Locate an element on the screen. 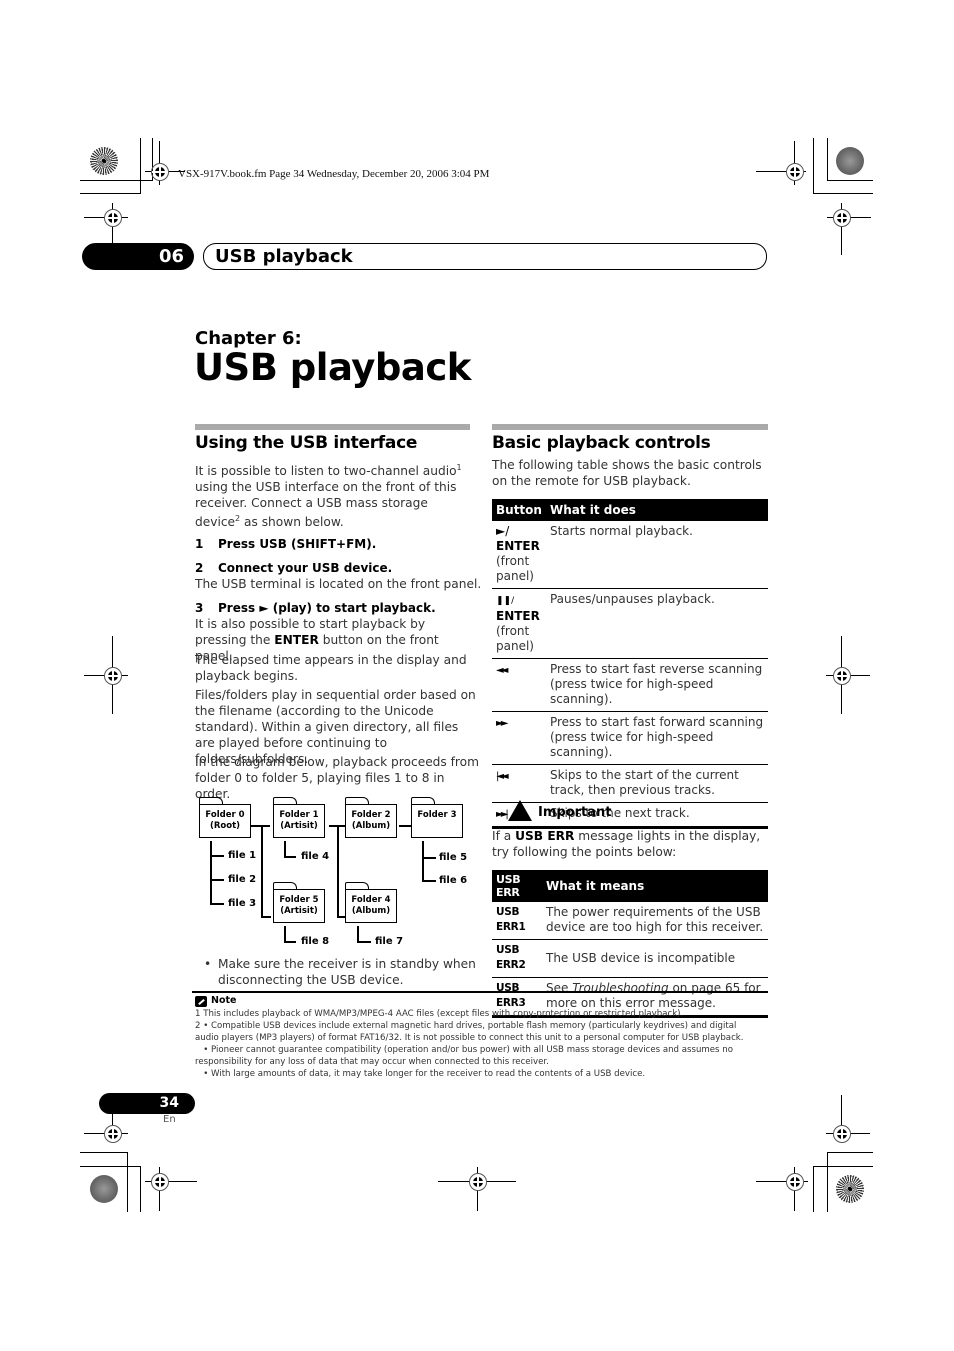  page-number-badge: 34 is located at coordinates (147, 1103).